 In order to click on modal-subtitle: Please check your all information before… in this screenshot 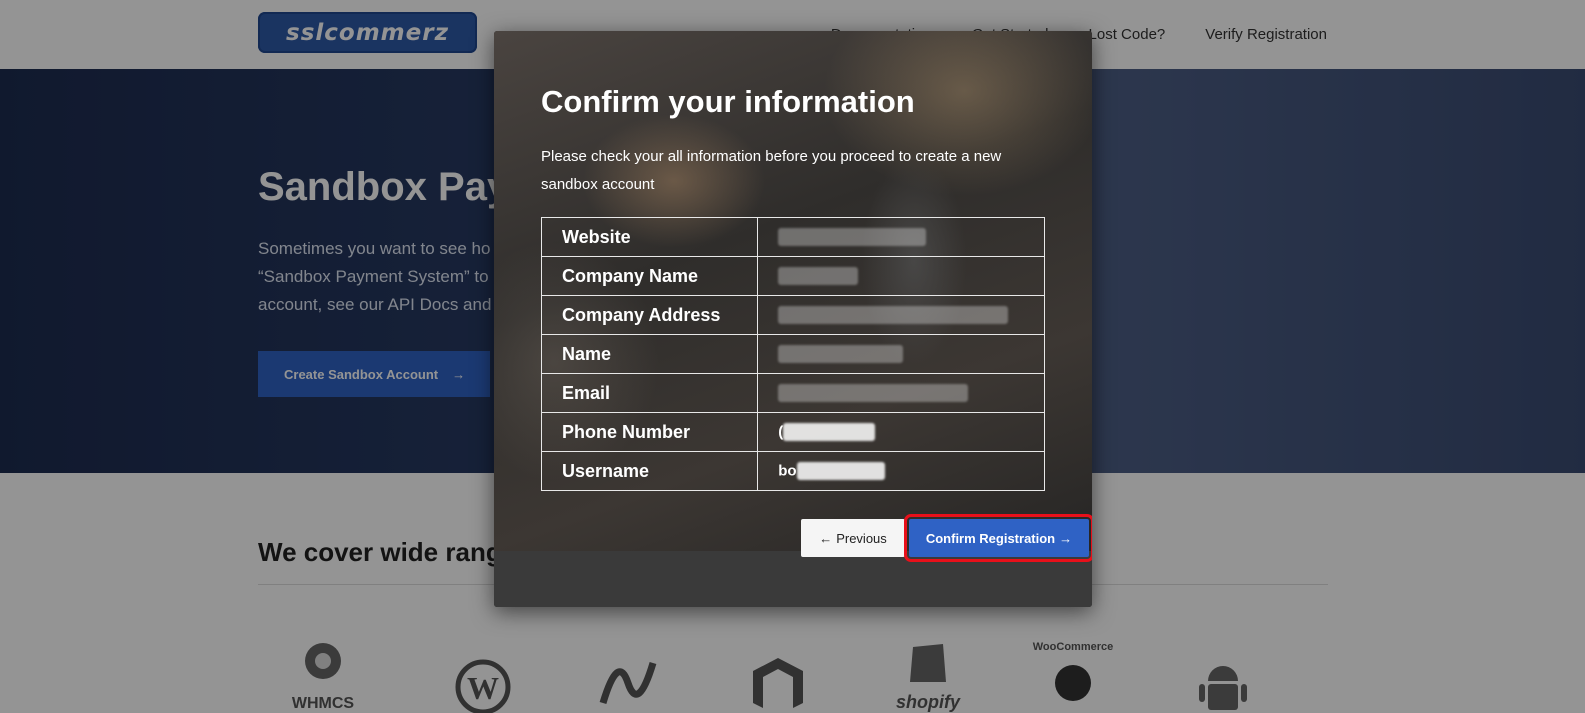, I will do `click(771, 170)`.